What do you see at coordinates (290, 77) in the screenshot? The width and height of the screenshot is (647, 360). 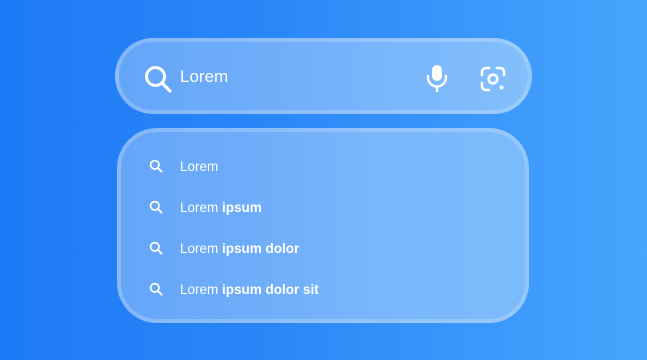 I see `search-input` at bounding box center [290, 77].